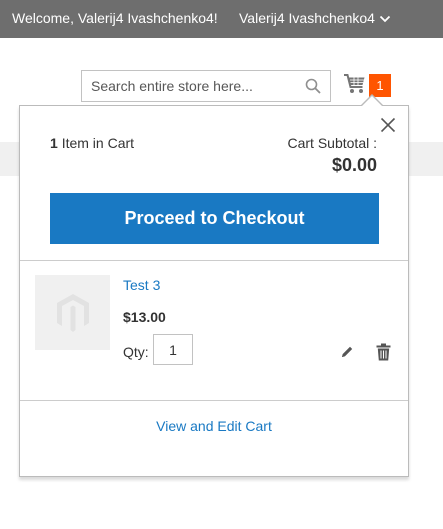 The image size is (443, 529). I want to click on product-thumbnail, so click(72, 312).